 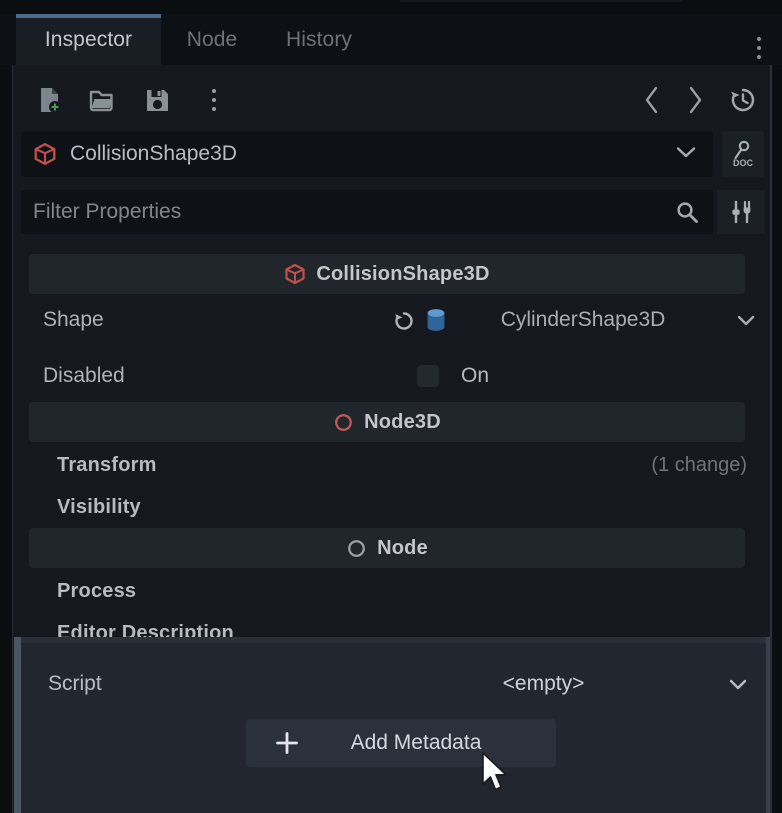 What do you see at coordinates (743, 163) in the screenshot?
I see `svg-text: DOC` at bounding box center [743, 163].